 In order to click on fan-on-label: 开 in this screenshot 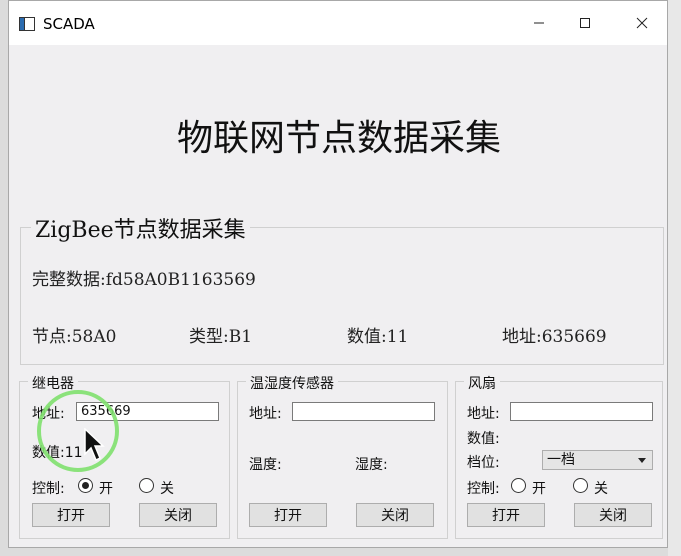, I will do `click(539, 489)`.